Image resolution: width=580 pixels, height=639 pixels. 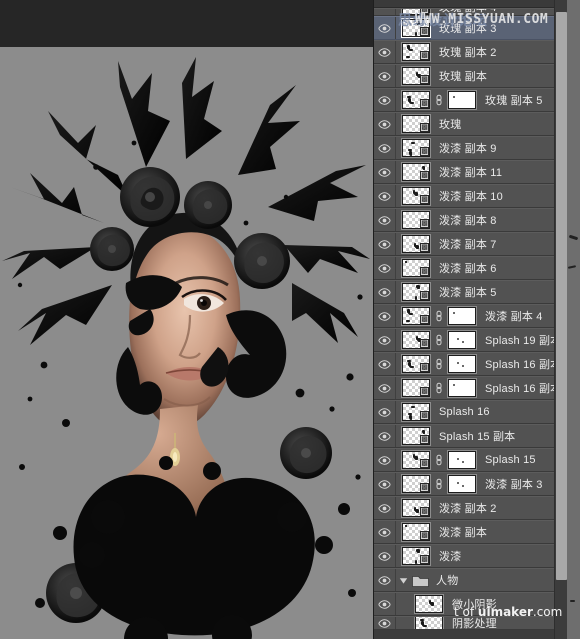 I want to click on chevron-down-icon, so click(x=403, y=580).